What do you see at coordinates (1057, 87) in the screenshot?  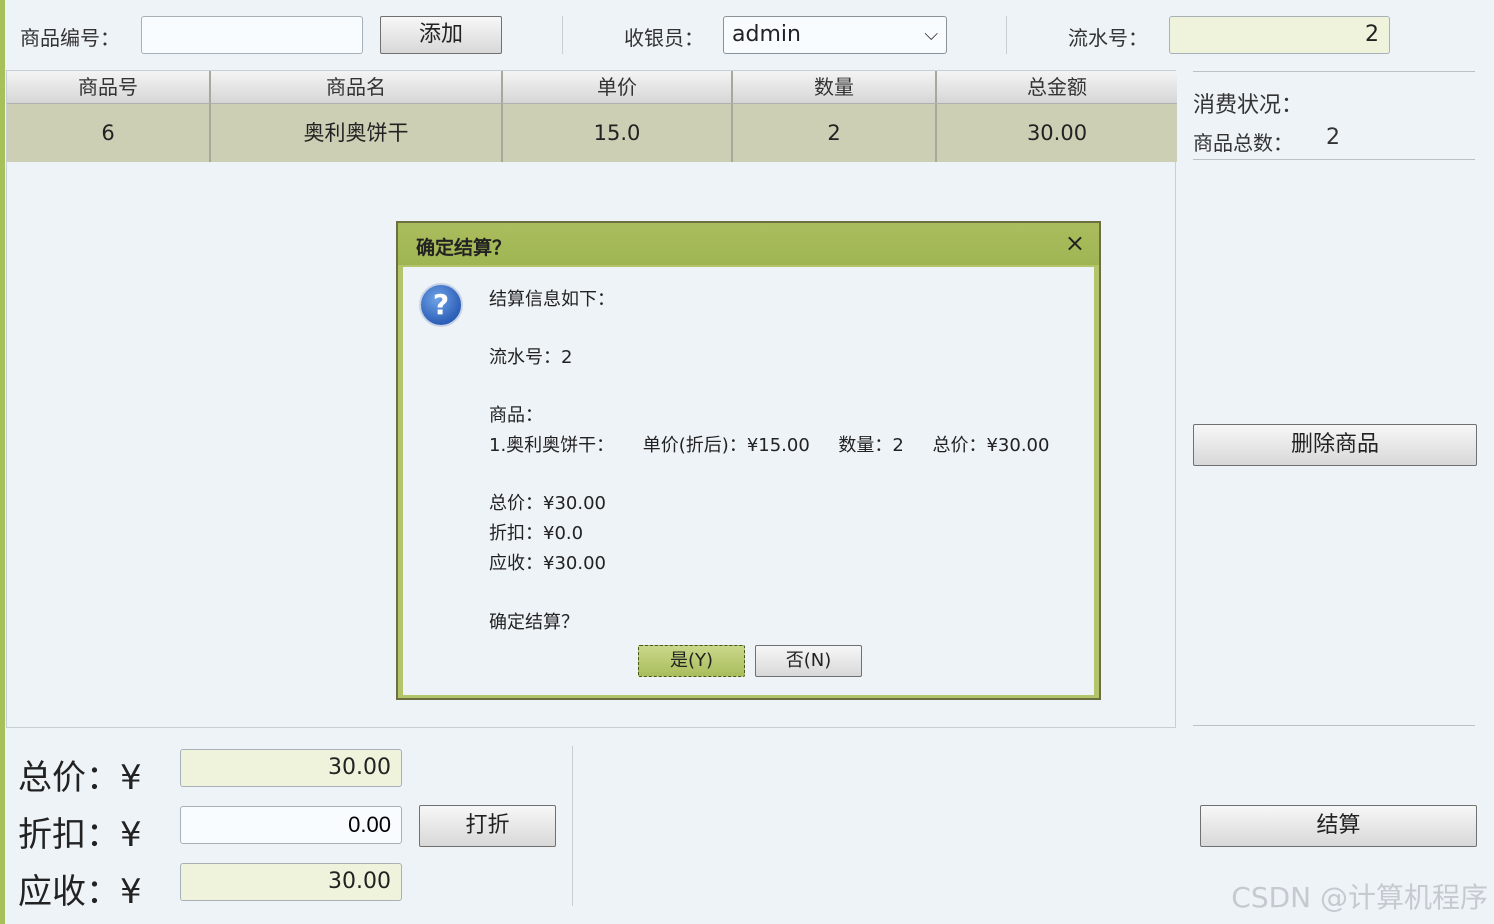 I see `column-header: 总金额` at bounding box center [1057, 87].